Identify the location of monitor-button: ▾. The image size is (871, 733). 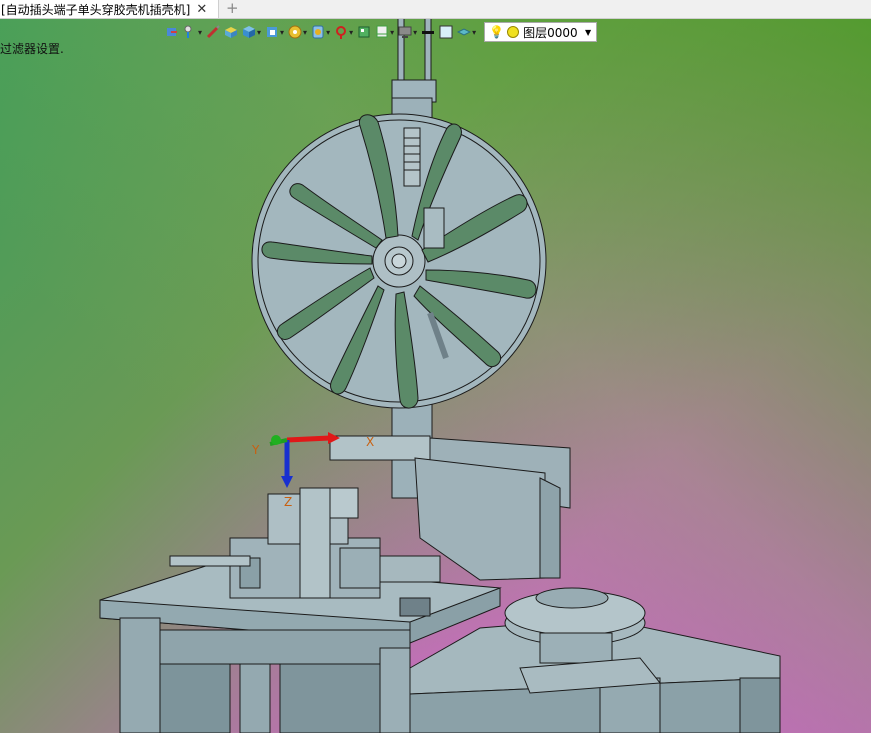
(384, 32).